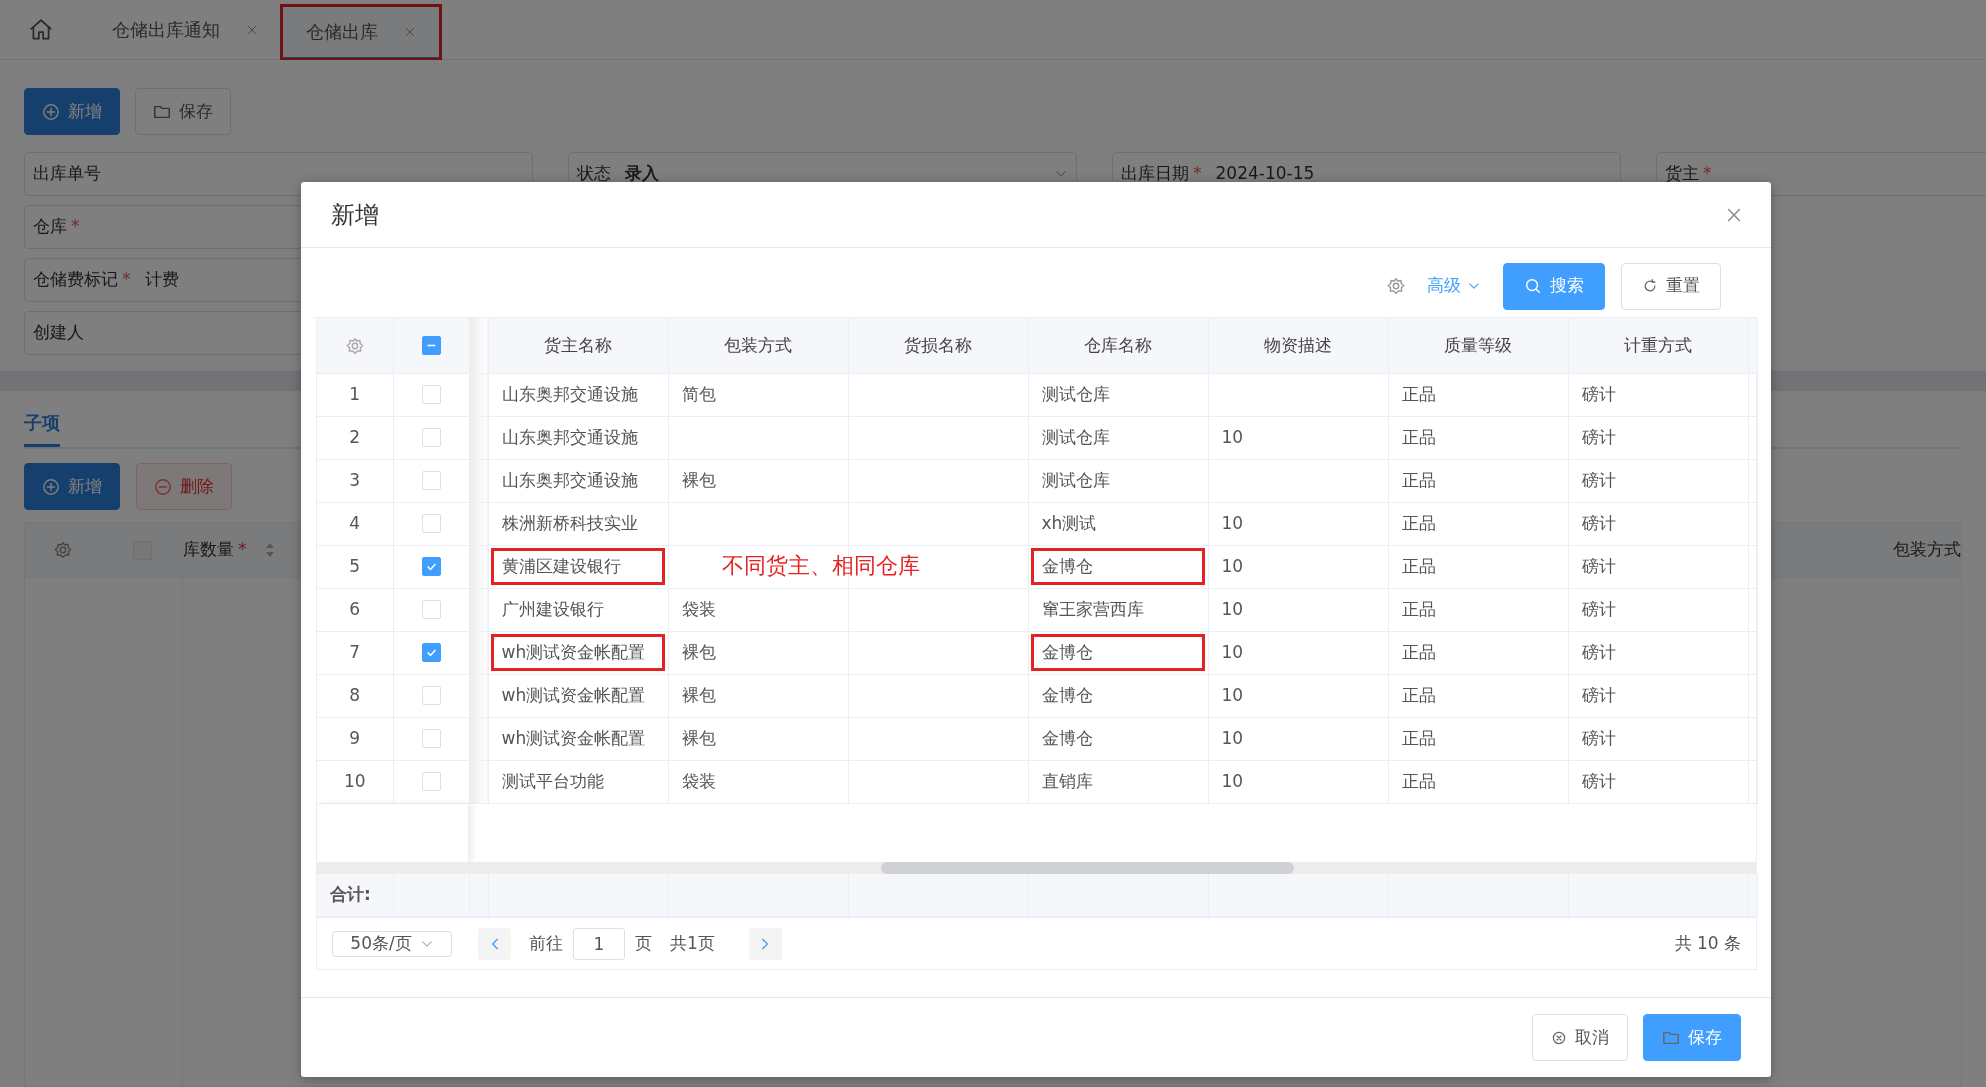  What do you see at coordinates (355, 695) in the screenshot?
I see `row-number: 8` at bounding box center [355, 695].